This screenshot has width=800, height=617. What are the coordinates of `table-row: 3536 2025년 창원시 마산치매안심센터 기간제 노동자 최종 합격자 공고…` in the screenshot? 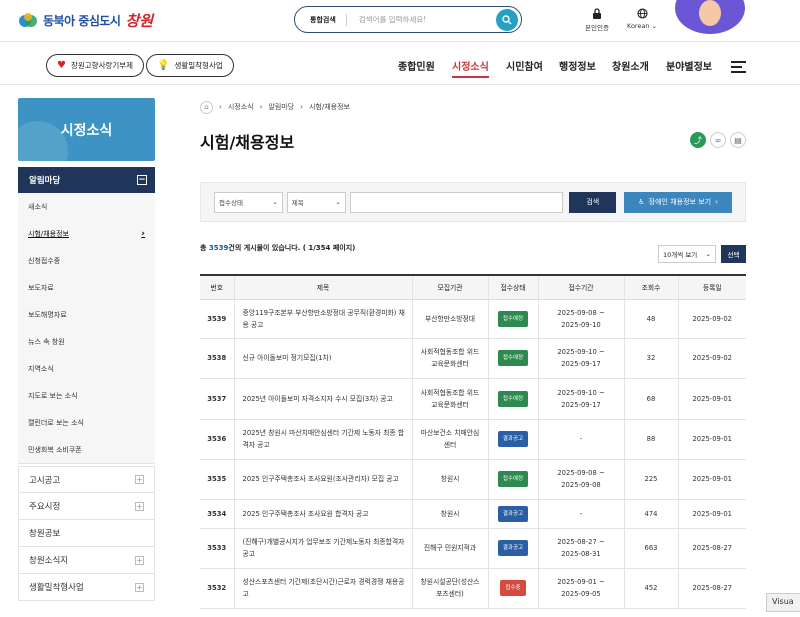 It's located at (473, 439).